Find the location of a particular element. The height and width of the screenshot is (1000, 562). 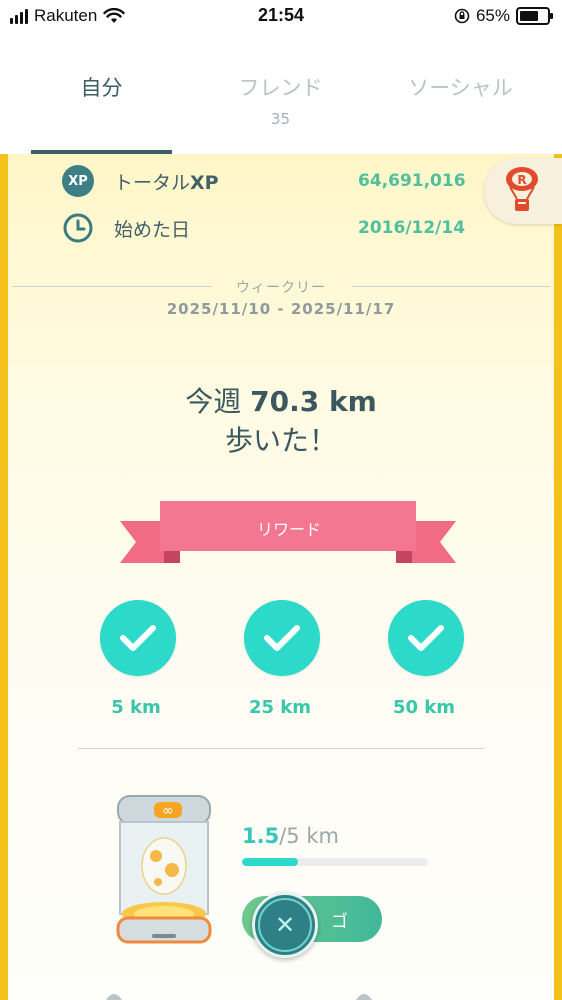

incubator-progress-text: 1.5/5 km is located at coordinates (290, 836).